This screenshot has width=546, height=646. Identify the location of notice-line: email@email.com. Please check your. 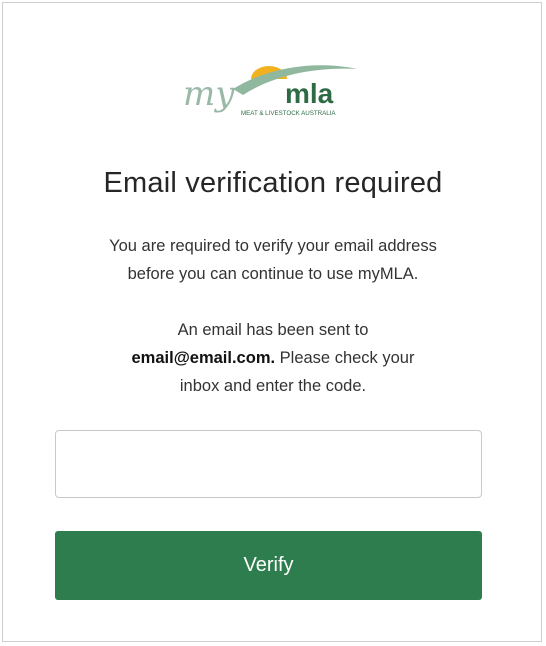
(273, 358).